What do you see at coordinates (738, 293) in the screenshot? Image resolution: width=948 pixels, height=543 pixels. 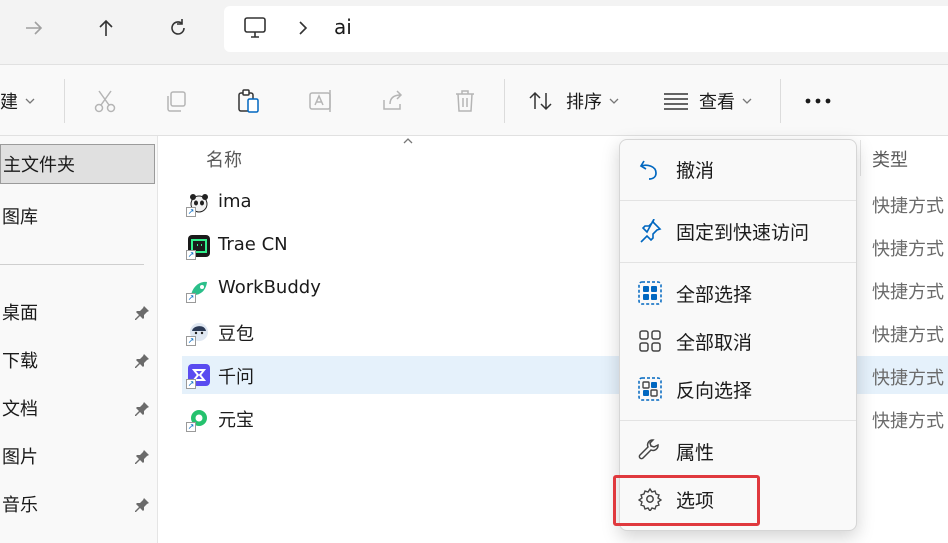 I see `menu-item-select-all: 全部选择` at bounding box center [738, 293].